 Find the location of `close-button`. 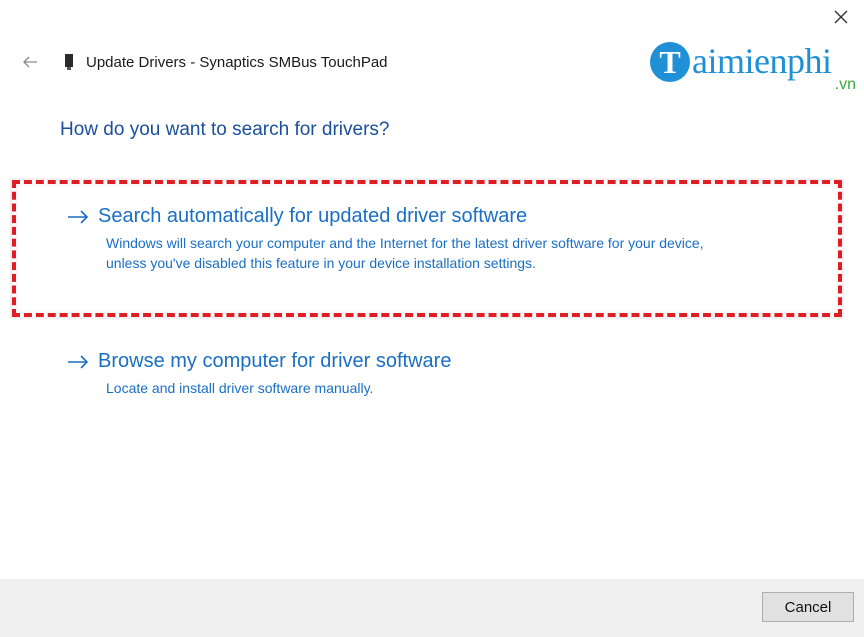

close-button is located at coordinates (841, 17).